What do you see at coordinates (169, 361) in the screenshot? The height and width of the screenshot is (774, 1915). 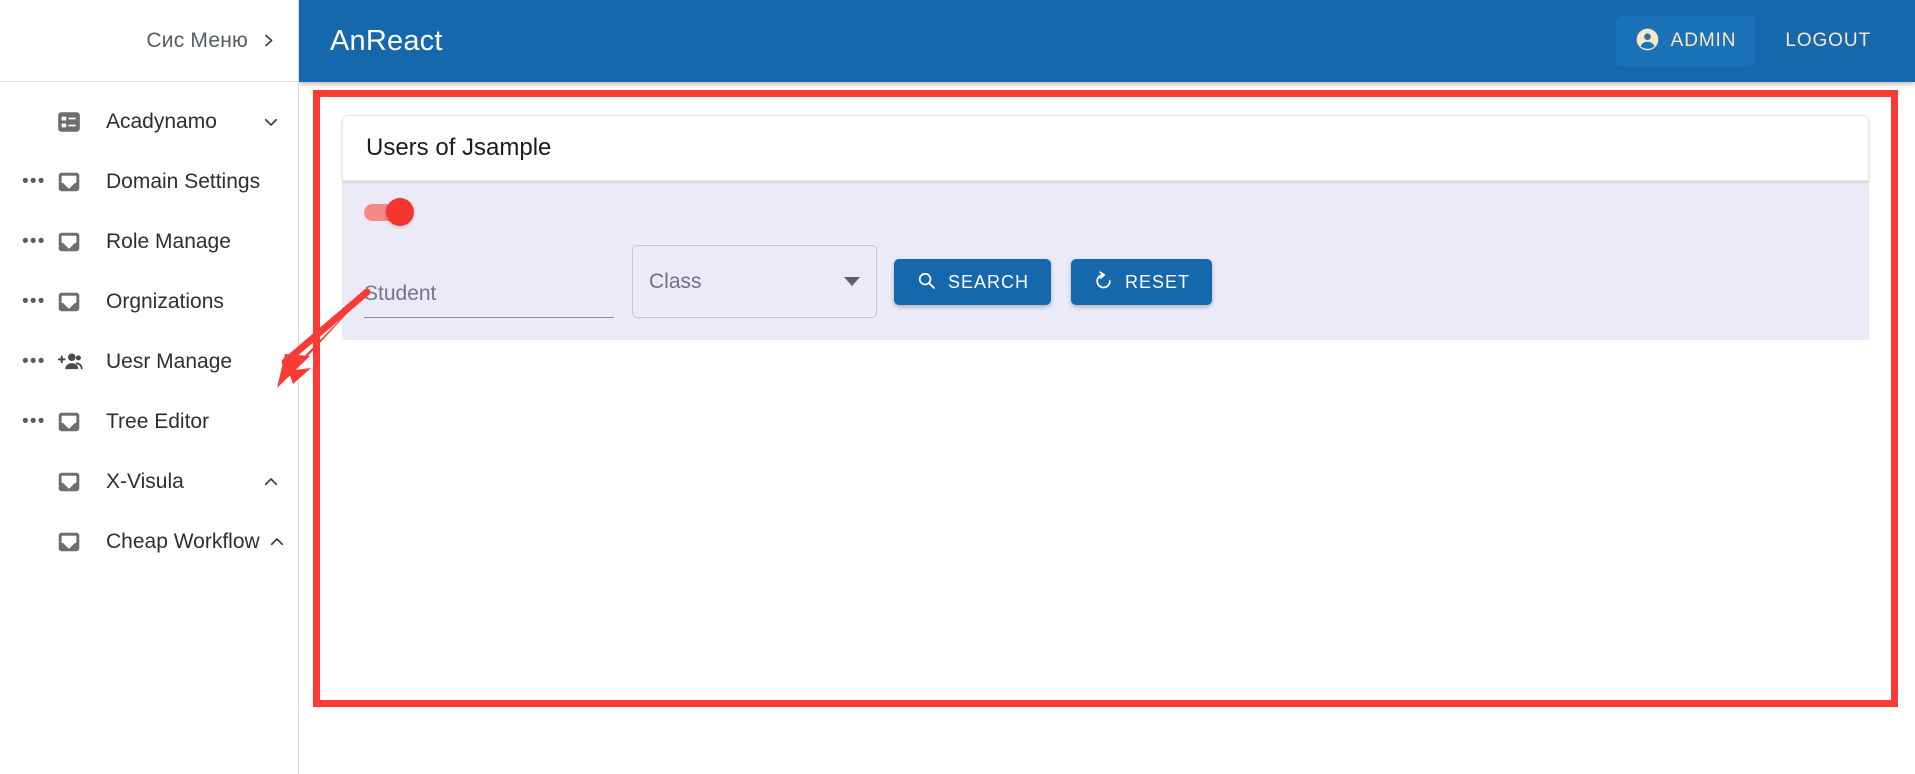 I see `sidebar-item-label: Uesr Manage` at bounding box center [169, 361].